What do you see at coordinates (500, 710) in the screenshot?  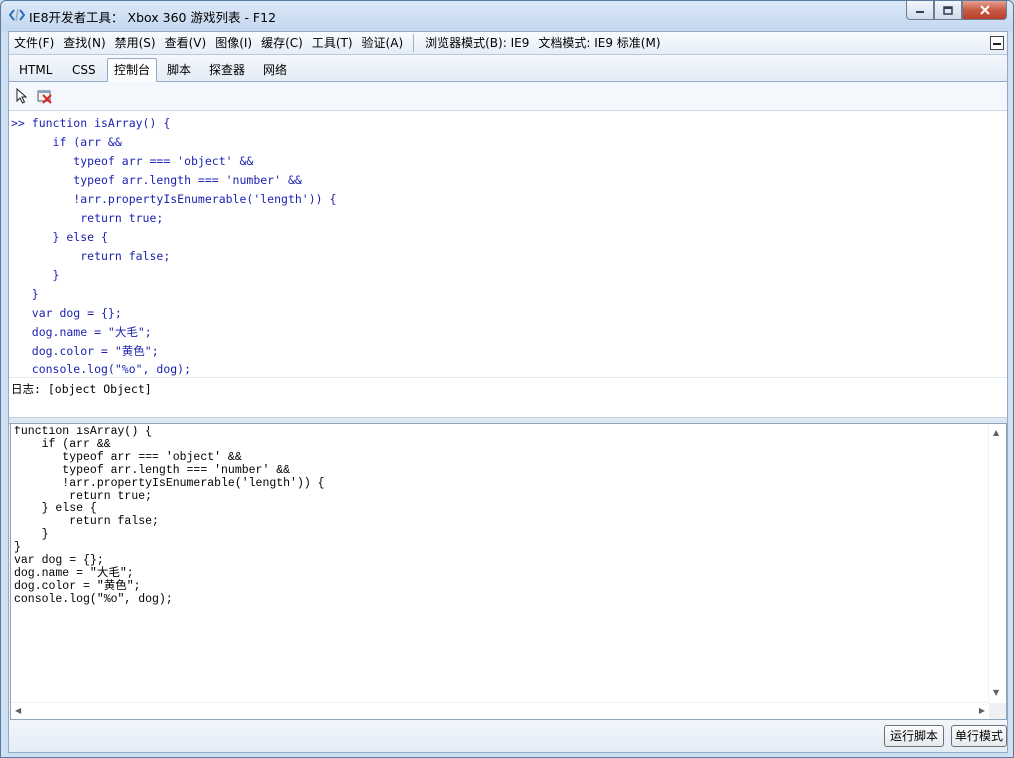 I see `horizontal-scrollbar: ◀ ▶` at bounding box center [500, 710].